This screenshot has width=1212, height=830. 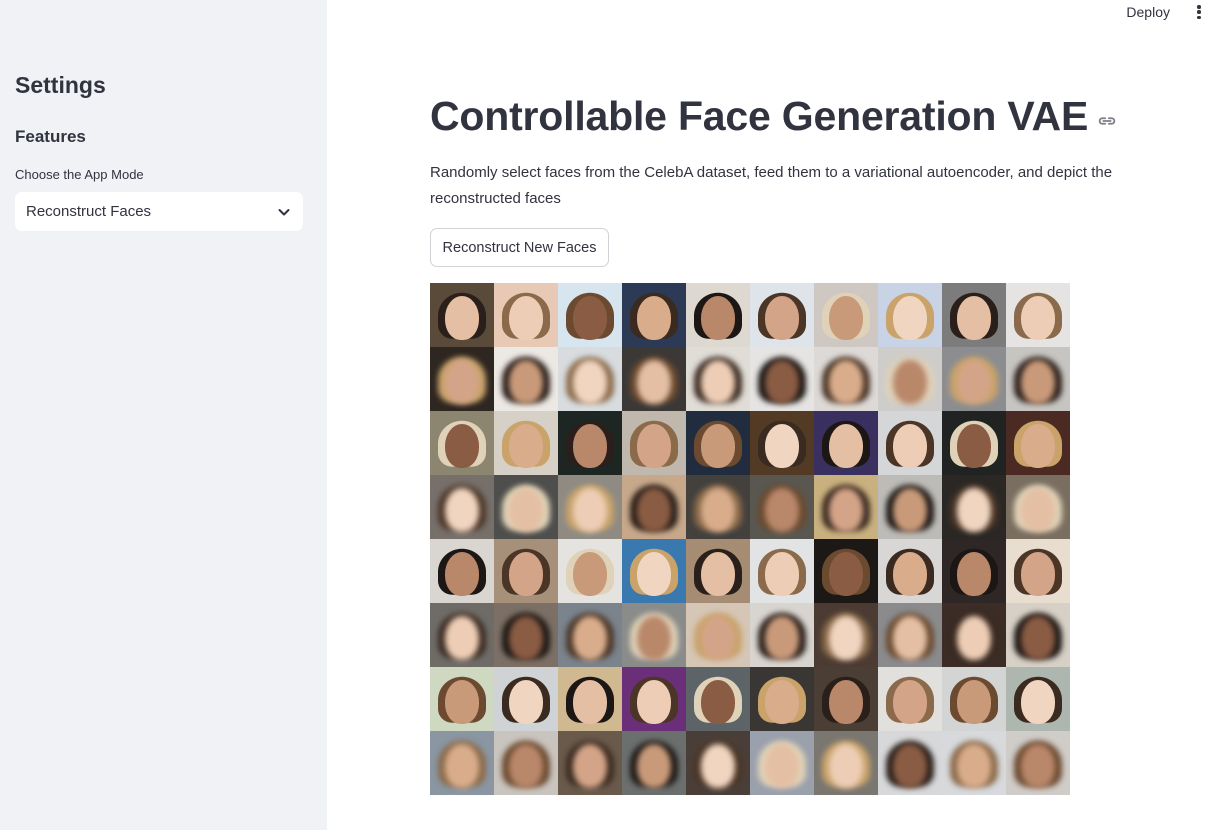 I want to click on app-mode-select: Reconstruct Faces, so click(x=159, y=211).